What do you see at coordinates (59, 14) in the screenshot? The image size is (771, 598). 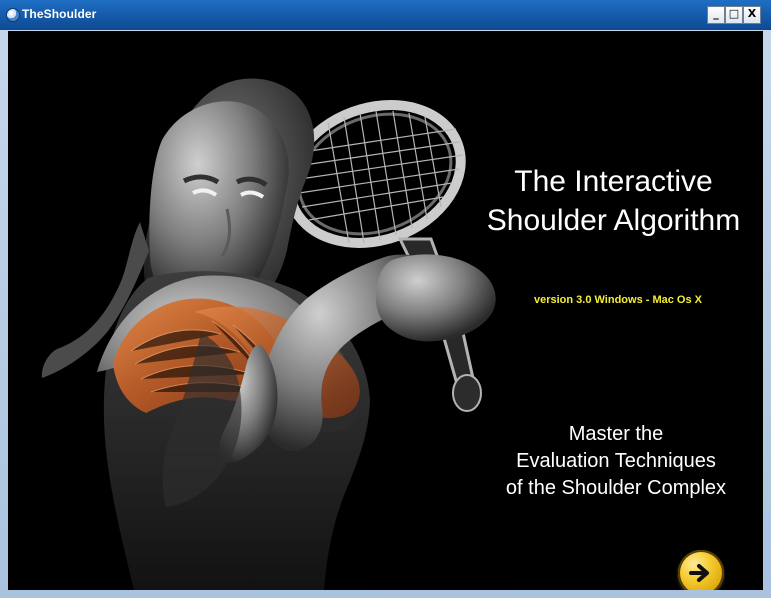 I see `window-title: TheShoulder` at bounding box center [59, 14].